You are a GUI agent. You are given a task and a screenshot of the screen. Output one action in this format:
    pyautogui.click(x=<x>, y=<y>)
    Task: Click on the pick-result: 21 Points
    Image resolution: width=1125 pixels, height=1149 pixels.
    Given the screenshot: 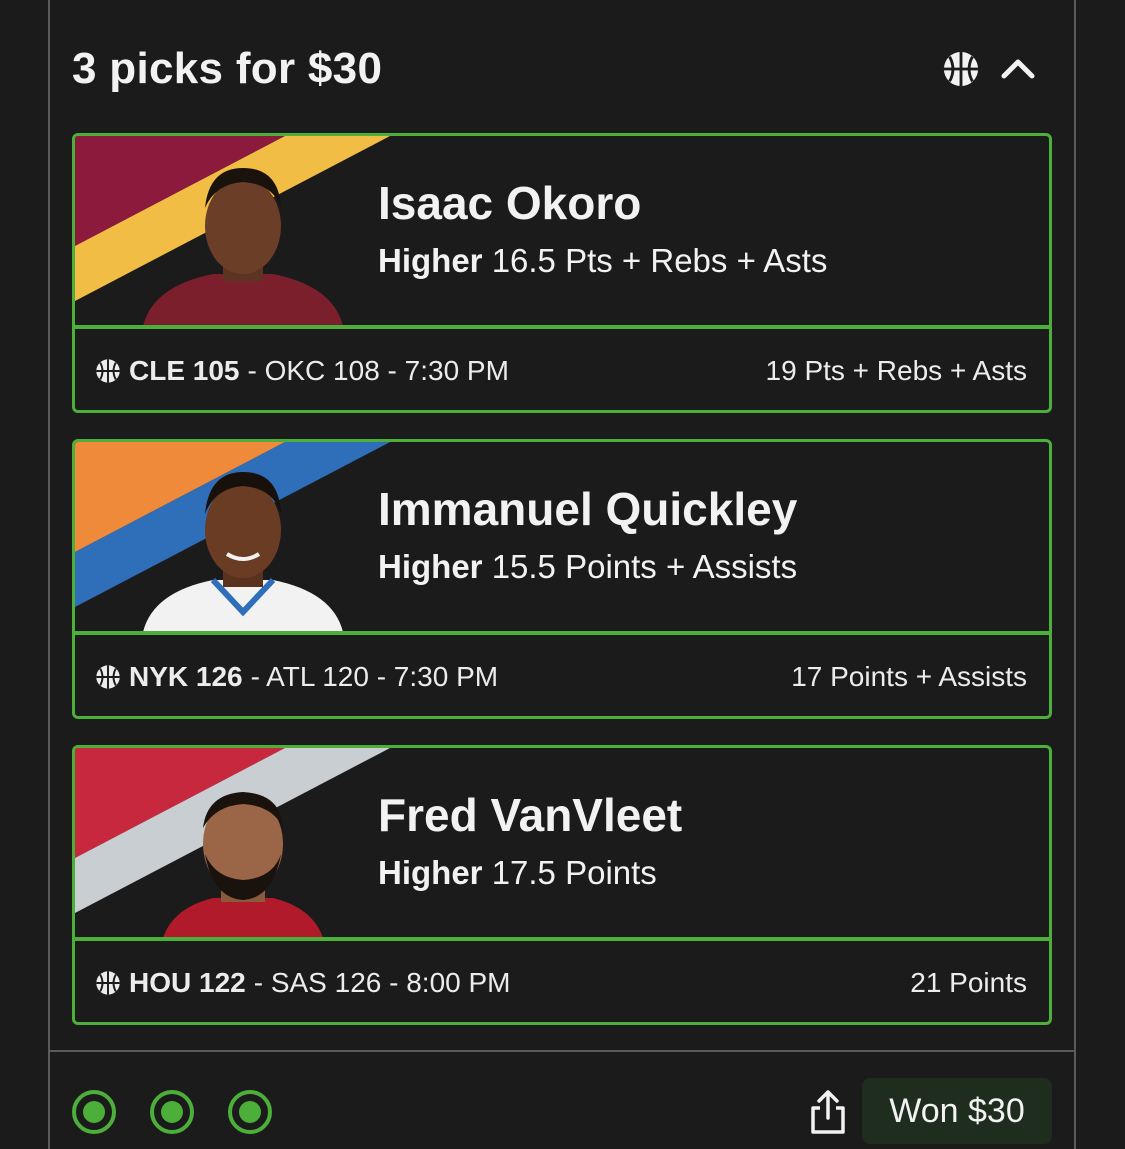 What is the action you would take?
    pyautogui.click(x=968, y=982)
    